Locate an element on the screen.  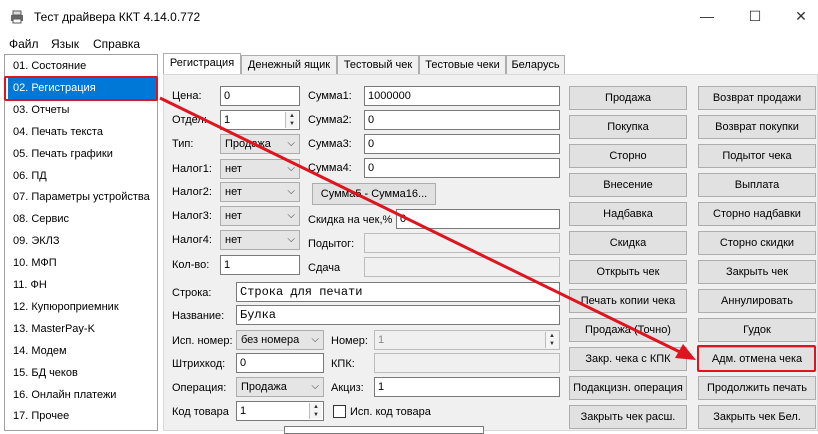
qty-input: 1 is located at coordinates (260, 265).